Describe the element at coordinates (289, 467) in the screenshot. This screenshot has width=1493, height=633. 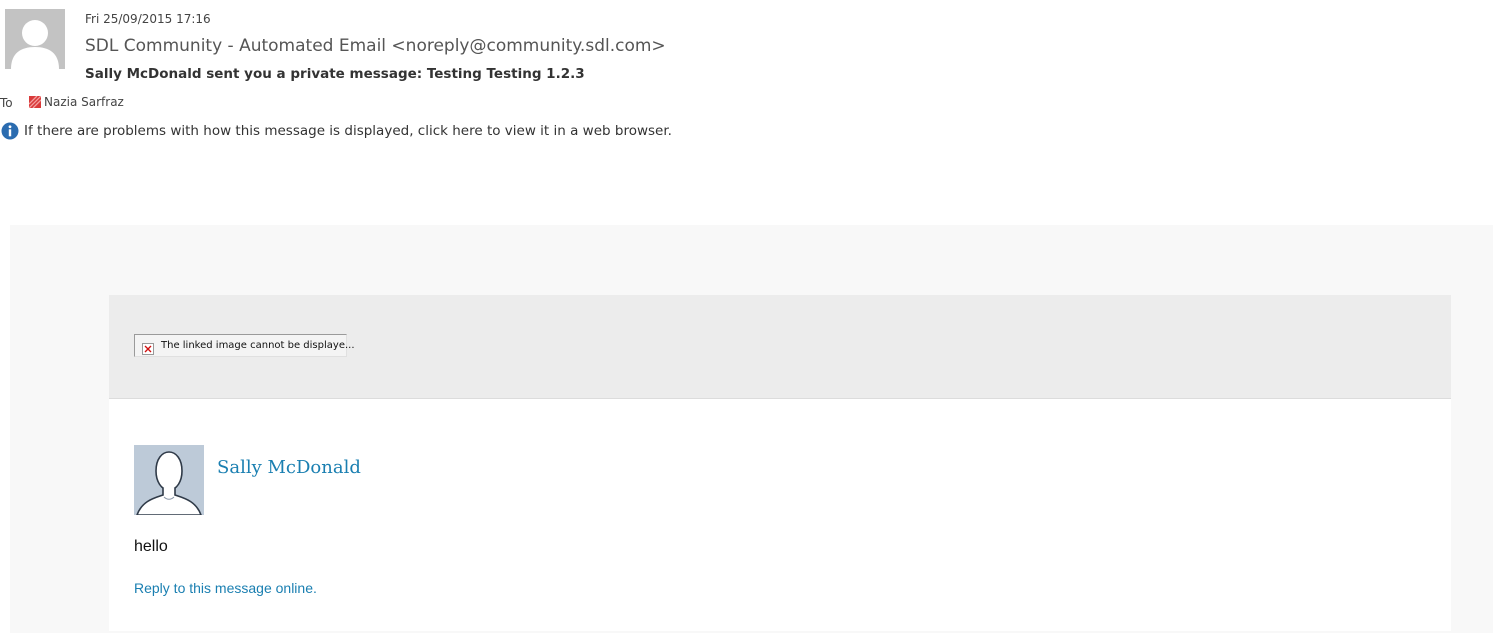
I see `author-name-link: Sally McDonald` at that location.